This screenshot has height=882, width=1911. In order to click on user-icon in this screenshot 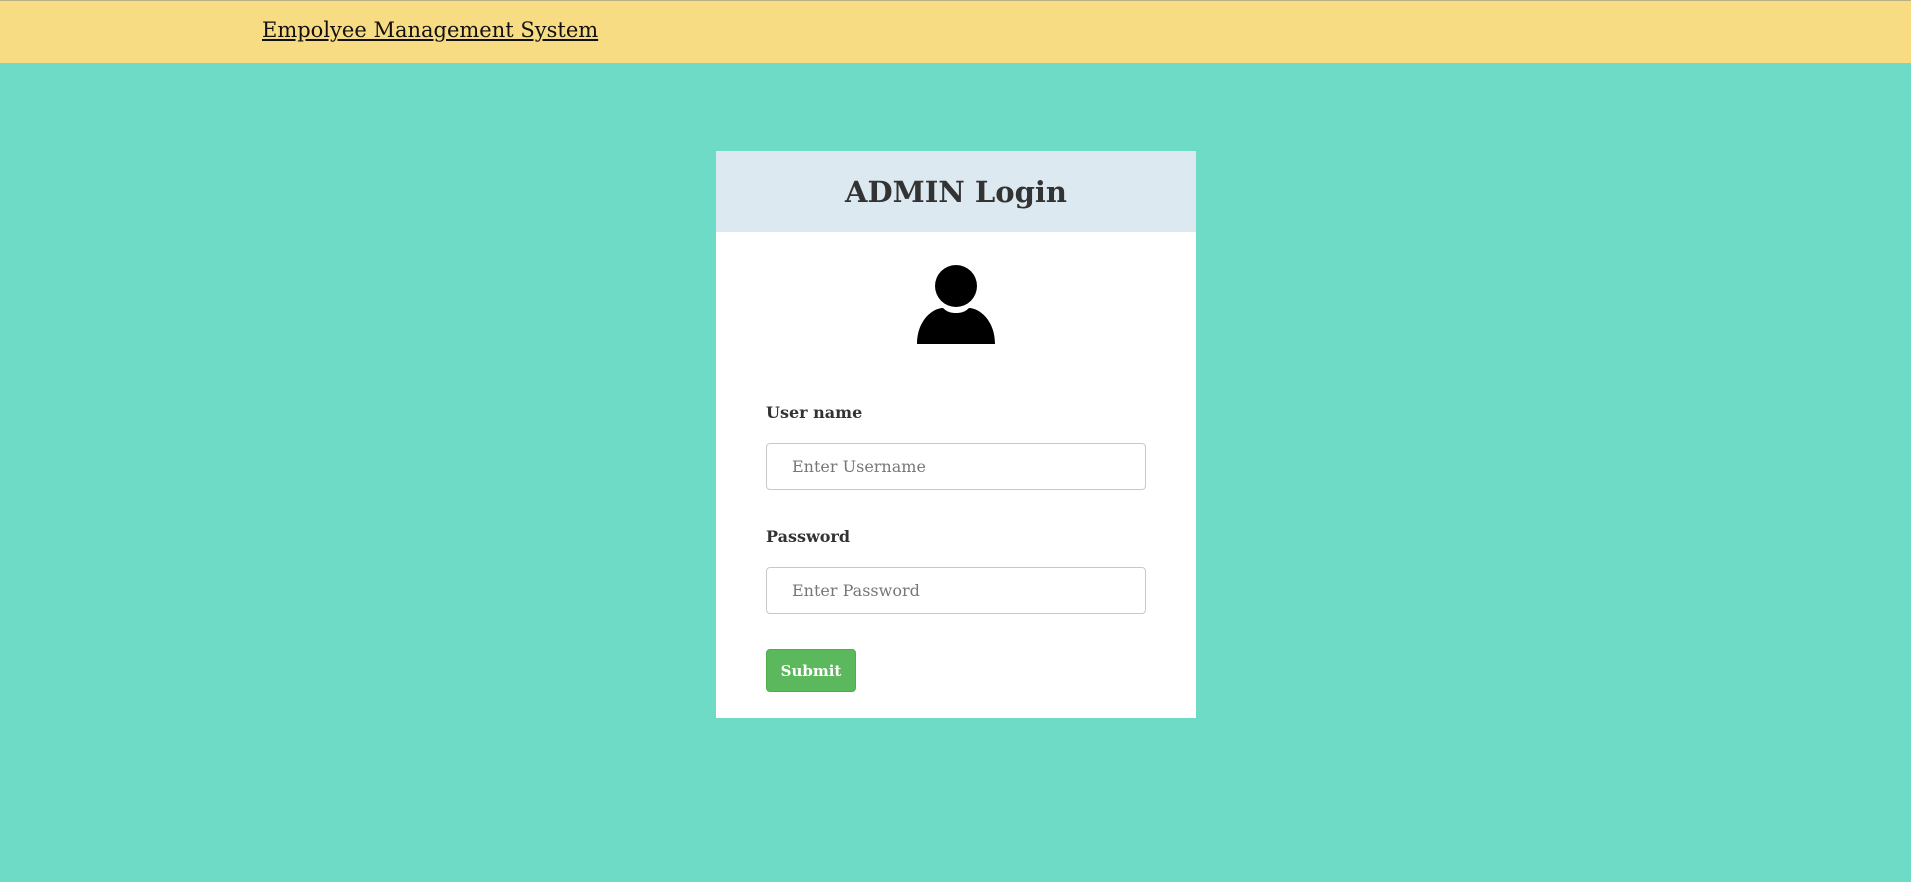, I will do `click(956, 304)`.